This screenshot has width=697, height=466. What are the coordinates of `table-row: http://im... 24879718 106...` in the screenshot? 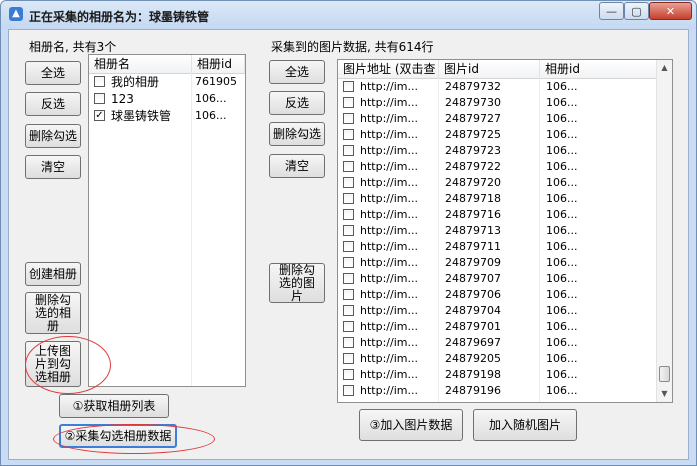 It's located at (497, 199).